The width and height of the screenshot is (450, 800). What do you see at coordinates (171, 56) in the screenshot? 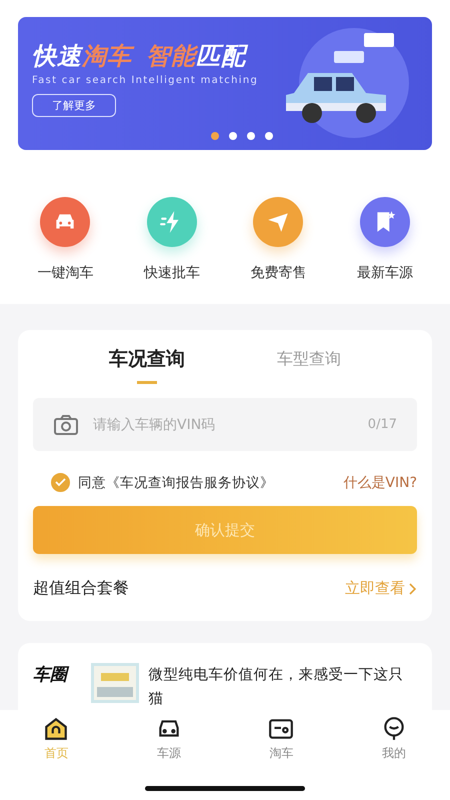
I see `banner-title-word: 智能` at bounding box center [171, 56].